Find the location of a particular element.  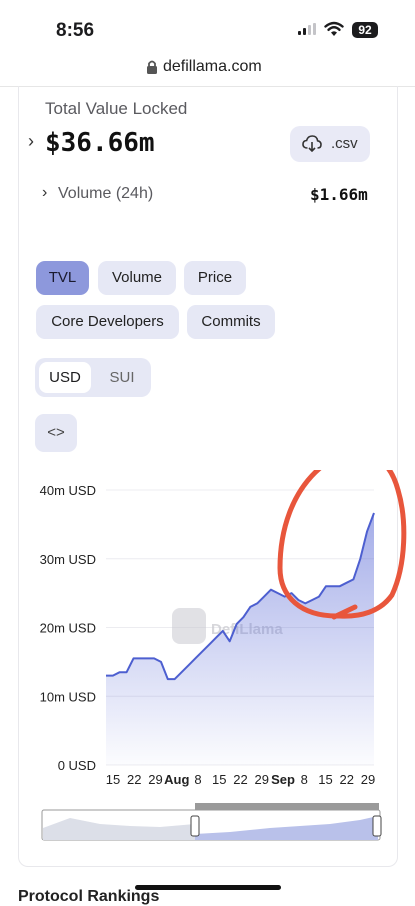

wifi-icon is located at coordinates (334, 28).